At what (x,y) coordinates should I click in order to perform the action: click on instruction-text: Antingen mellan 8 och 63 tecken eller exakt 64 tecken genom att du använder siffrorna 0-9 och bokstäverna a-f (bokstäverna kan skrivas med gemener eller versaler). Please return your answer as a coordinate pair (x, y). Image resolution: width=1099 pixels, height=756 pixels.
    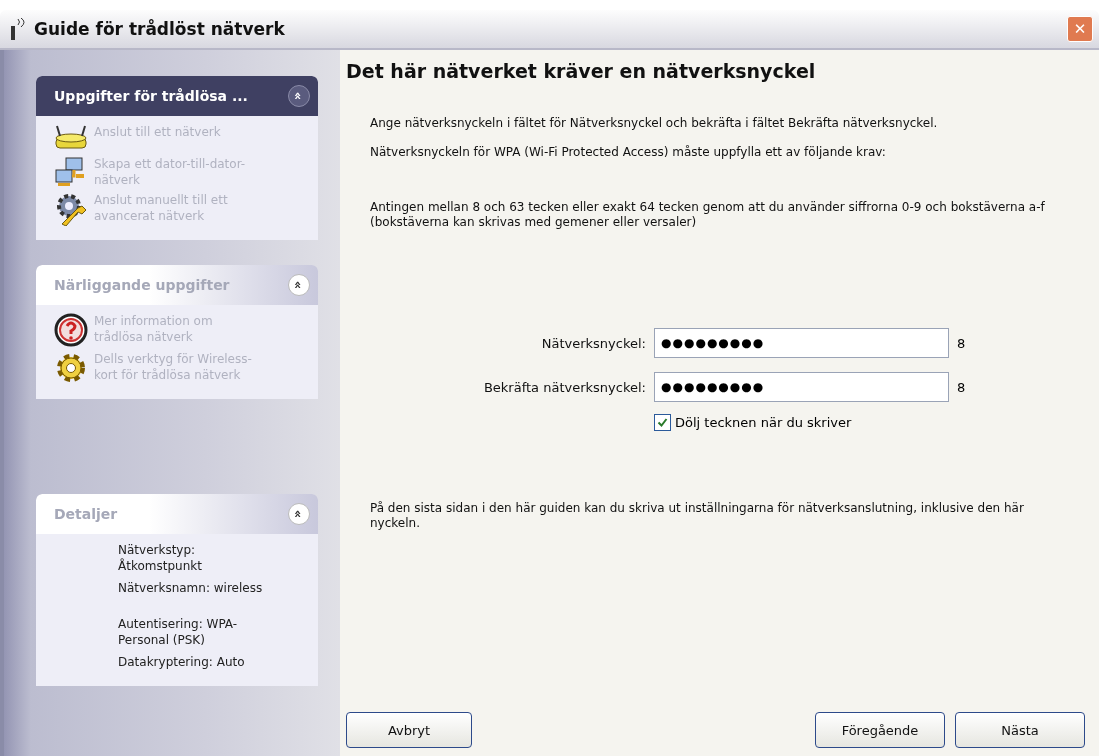
    Looking at the image, I should click on (708, 215).